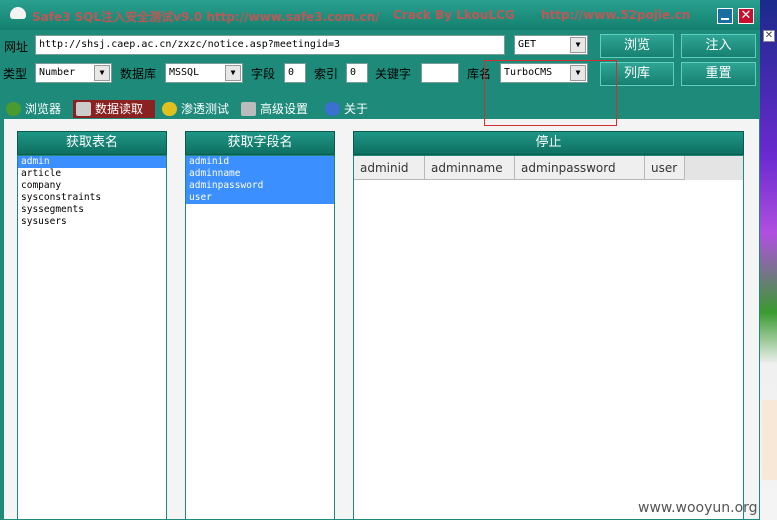 The width and height of the screenshot is (777, 520). Describe the element at coordinates (260, 162) in the screenshot. I see `list-item: adminid` at that location.